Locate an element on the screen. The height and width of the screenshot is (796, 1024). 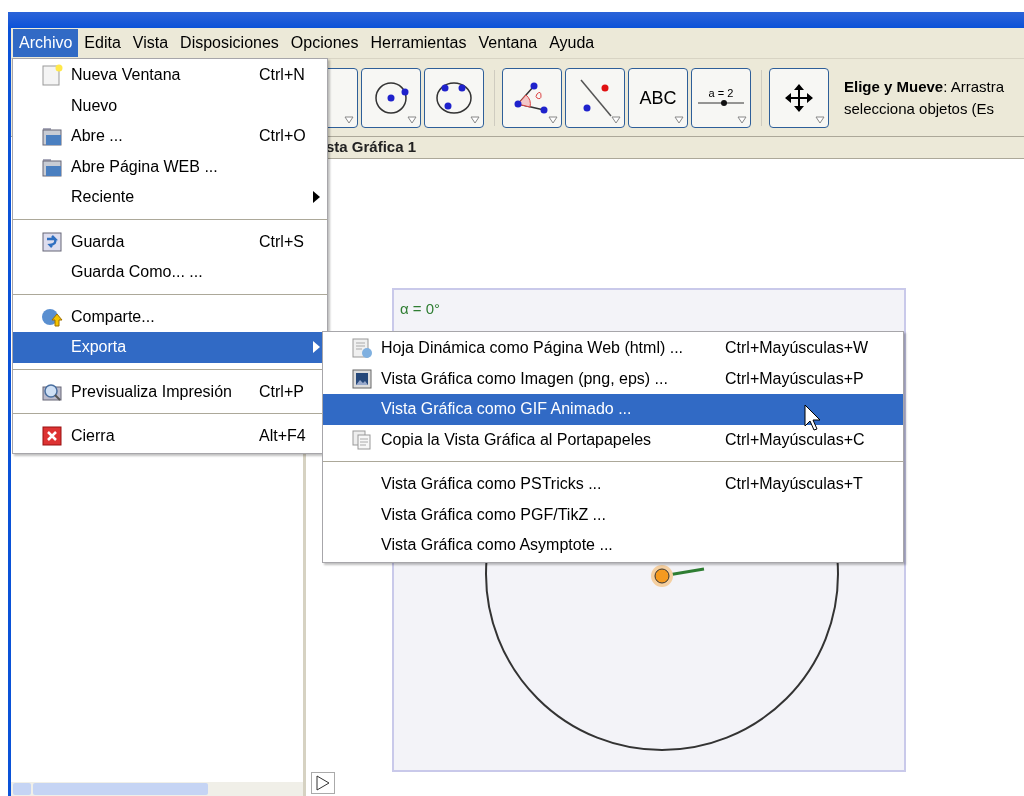
menu-item: Nueva Ventana Ctrl+N is located at coordinates (170, 75).